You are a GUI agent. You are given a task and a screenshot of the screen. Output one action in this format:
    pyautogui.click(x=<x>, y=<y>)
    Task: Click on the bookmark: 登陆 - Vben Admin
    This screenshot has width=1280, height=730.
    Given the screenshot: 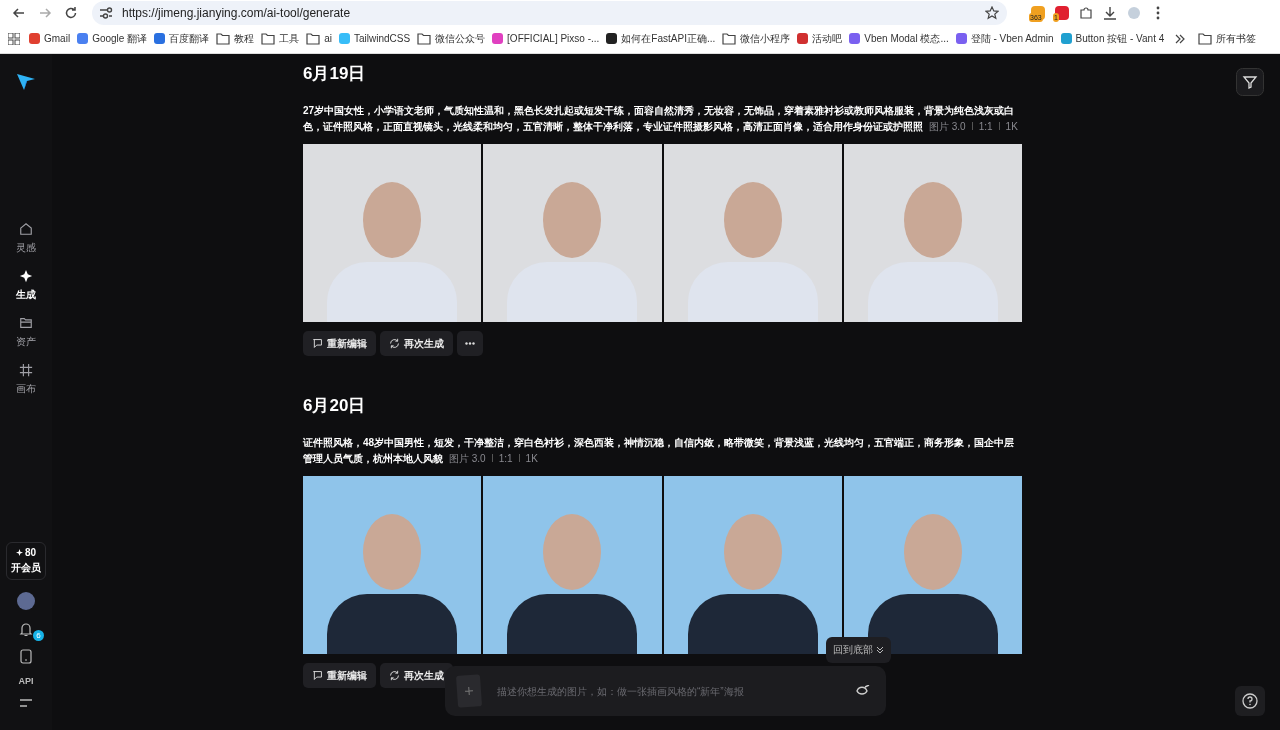 What is the action you would take?
    pyautogui.click(x=1004, y=38)
    